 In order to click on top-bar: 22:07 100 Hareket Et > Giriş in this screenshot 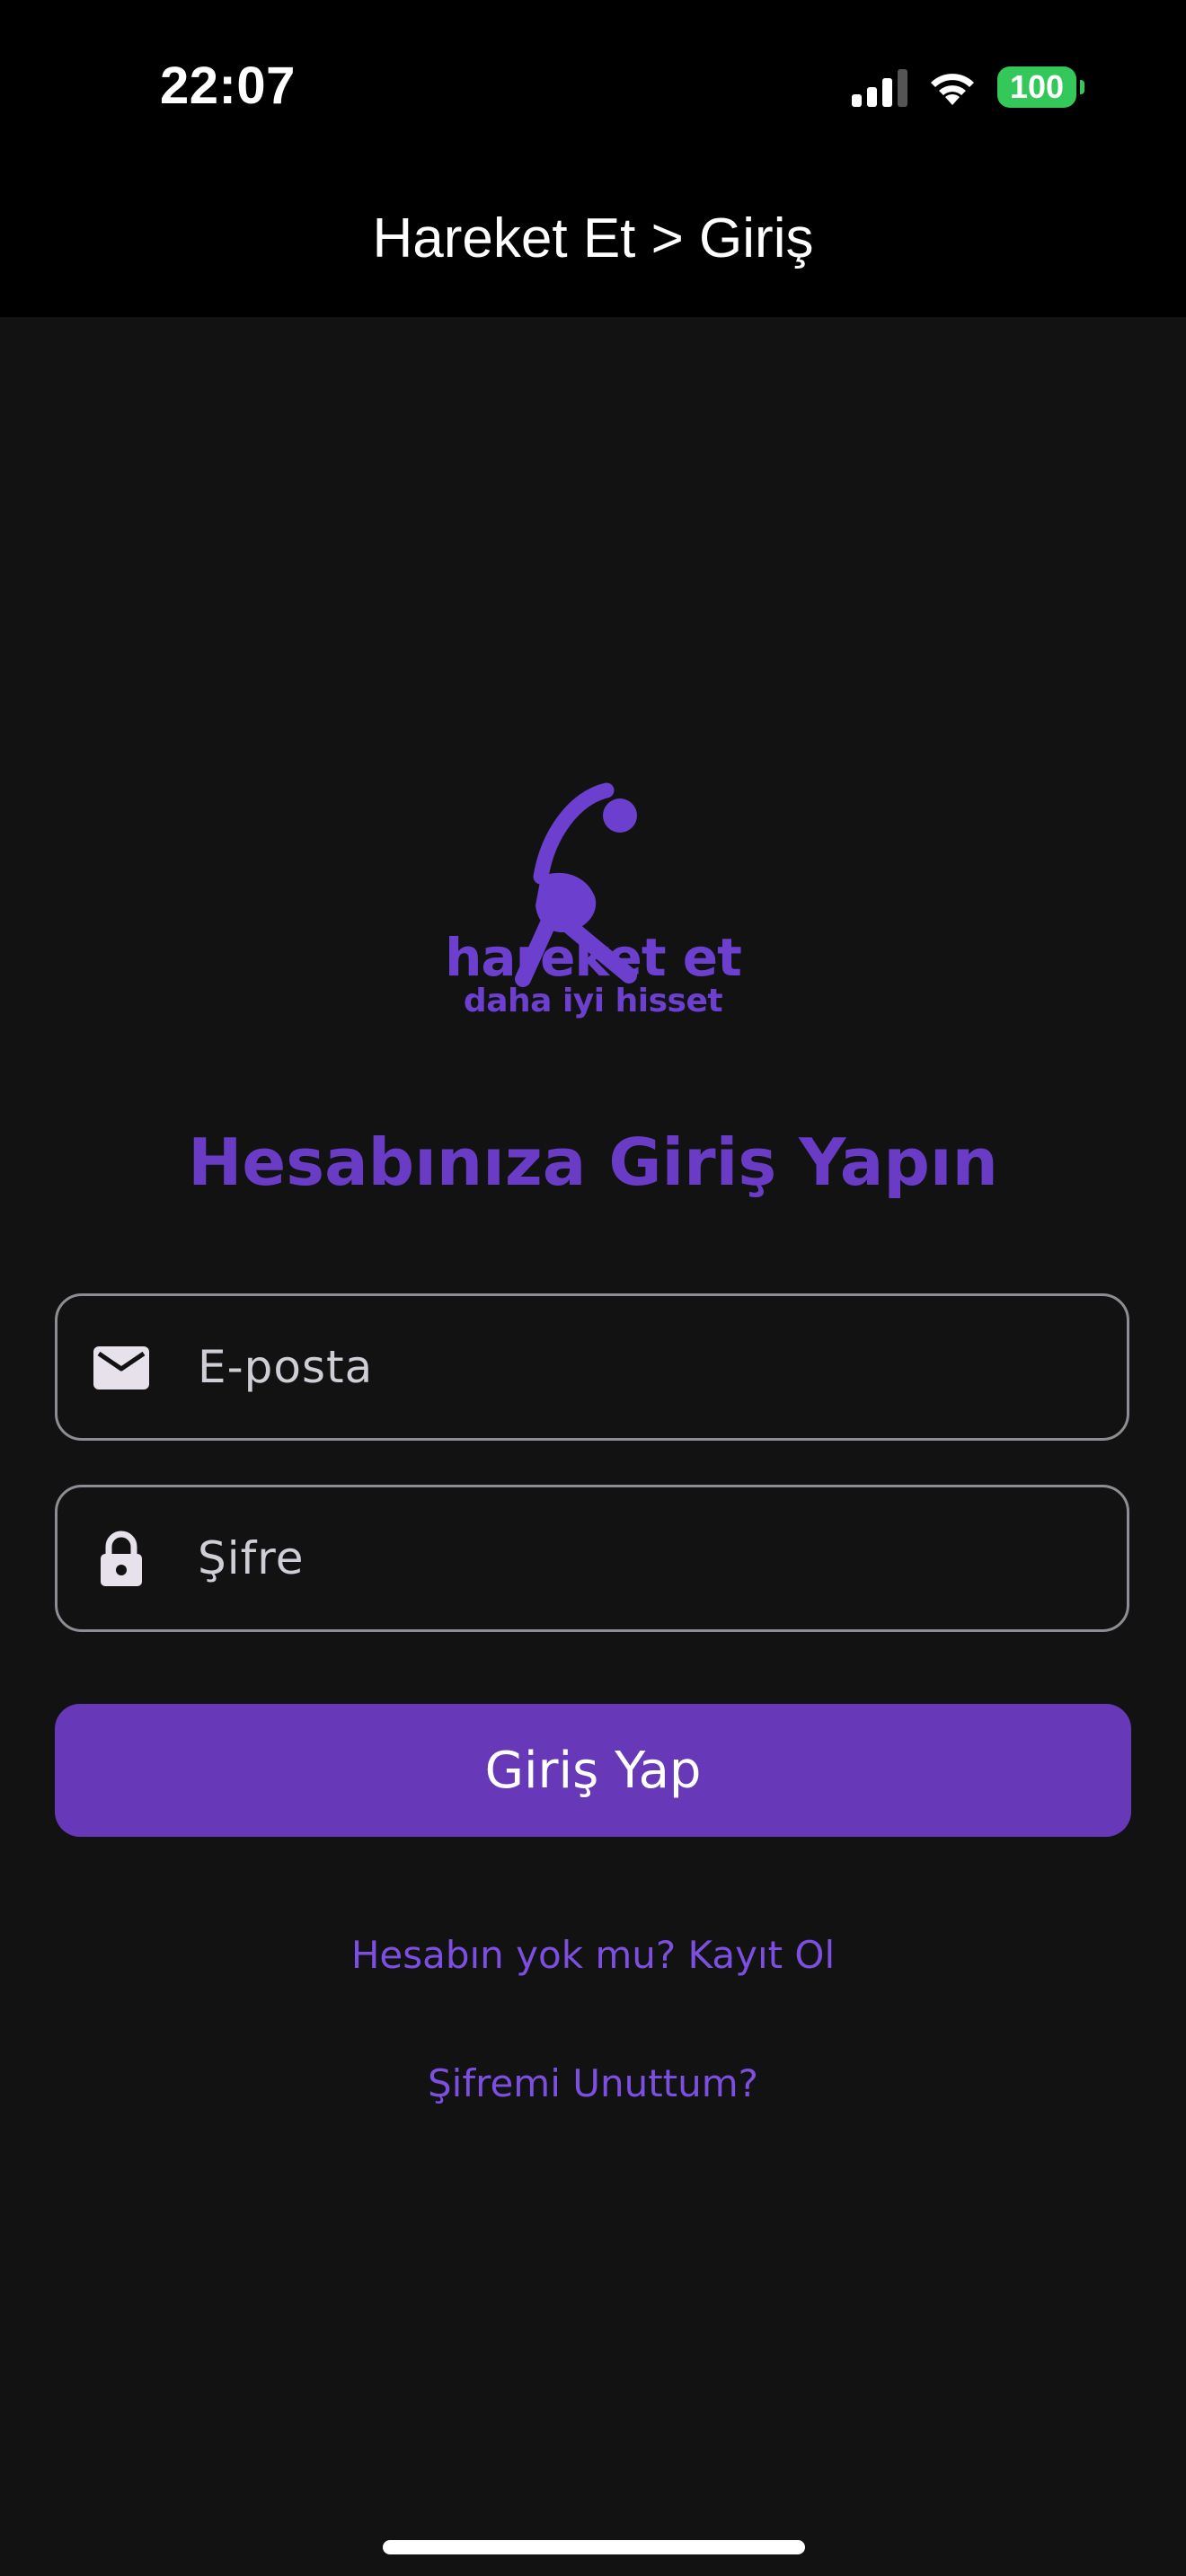, I will do `click(593, 158)`.